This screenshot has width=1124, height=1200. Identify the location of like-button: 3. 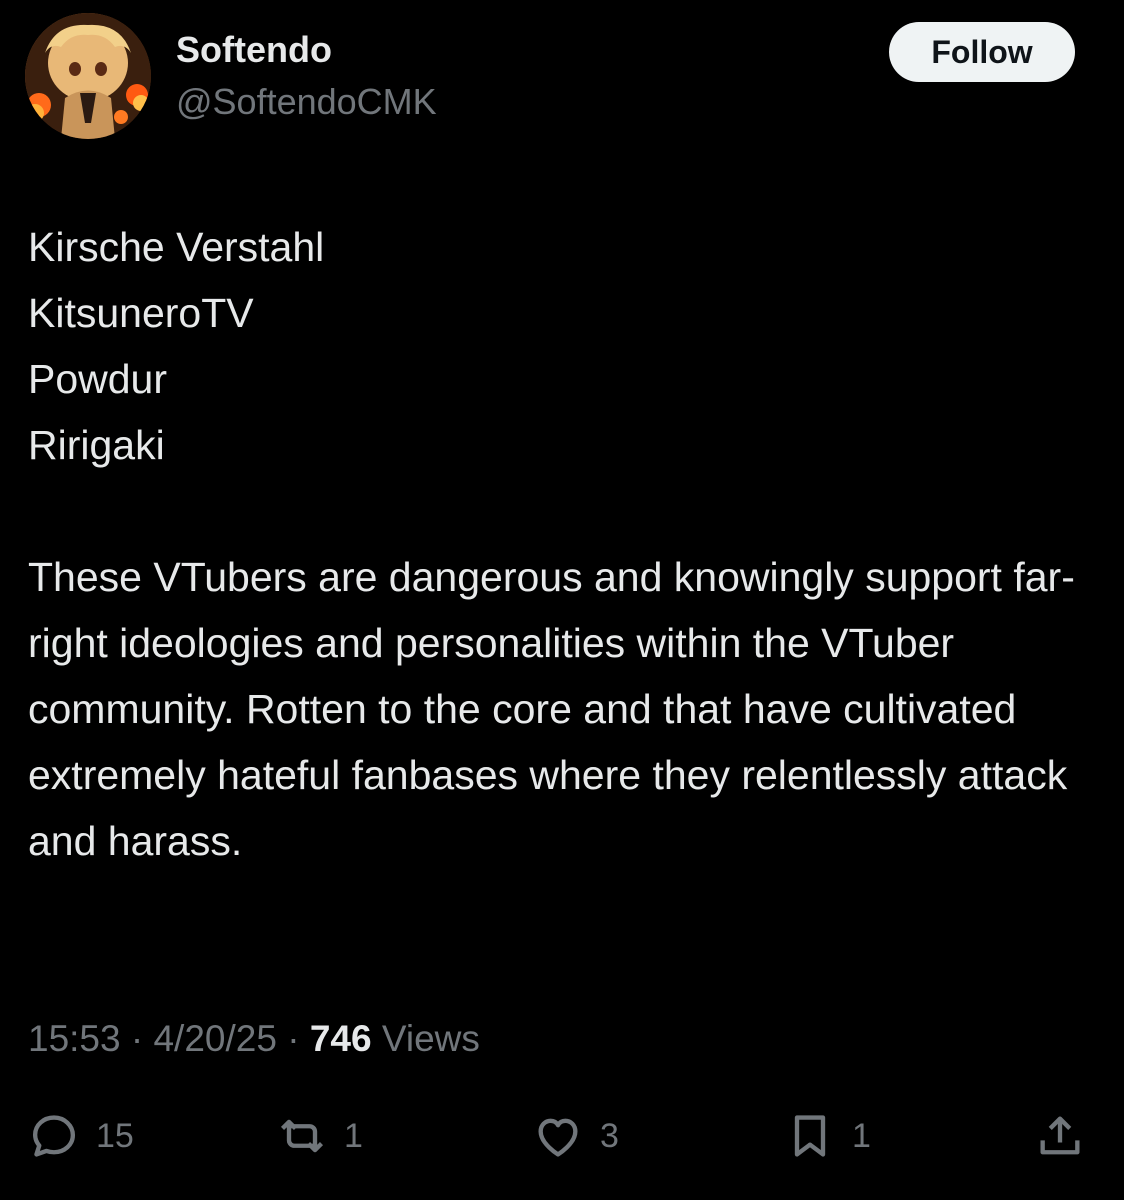
(575, 1136).